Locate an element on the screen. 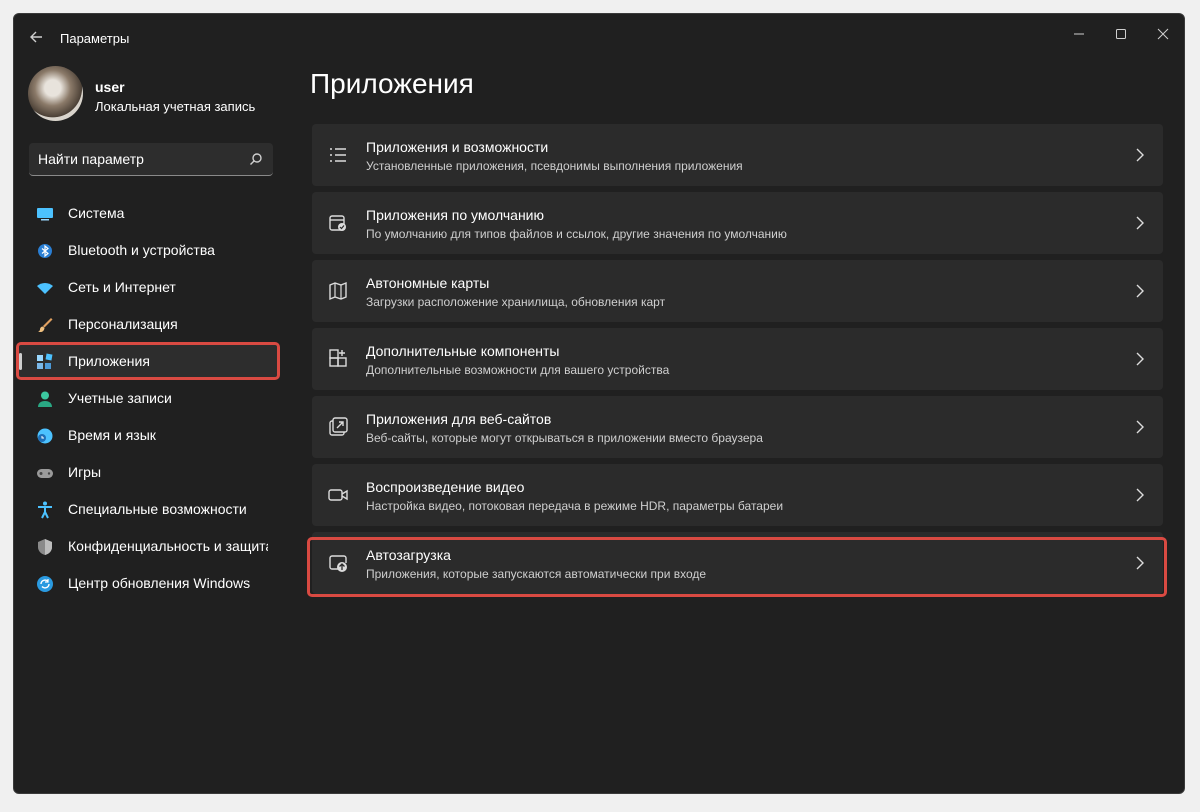  arrow-left-icon is located at coordinates (36, 37).